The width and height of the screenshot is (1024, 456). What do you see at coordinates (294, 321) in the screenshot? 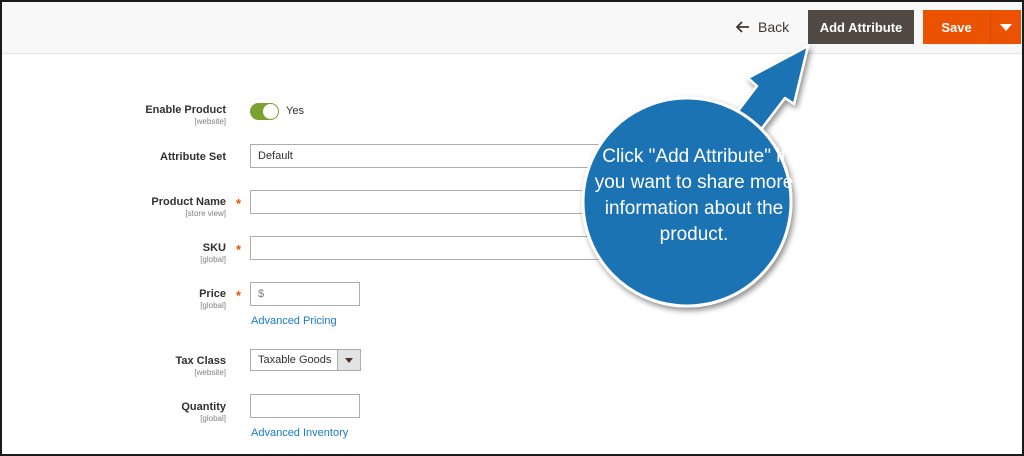
I see `advanced-pricing-link: Advanced Pricing` at bounding box center [294, 321].